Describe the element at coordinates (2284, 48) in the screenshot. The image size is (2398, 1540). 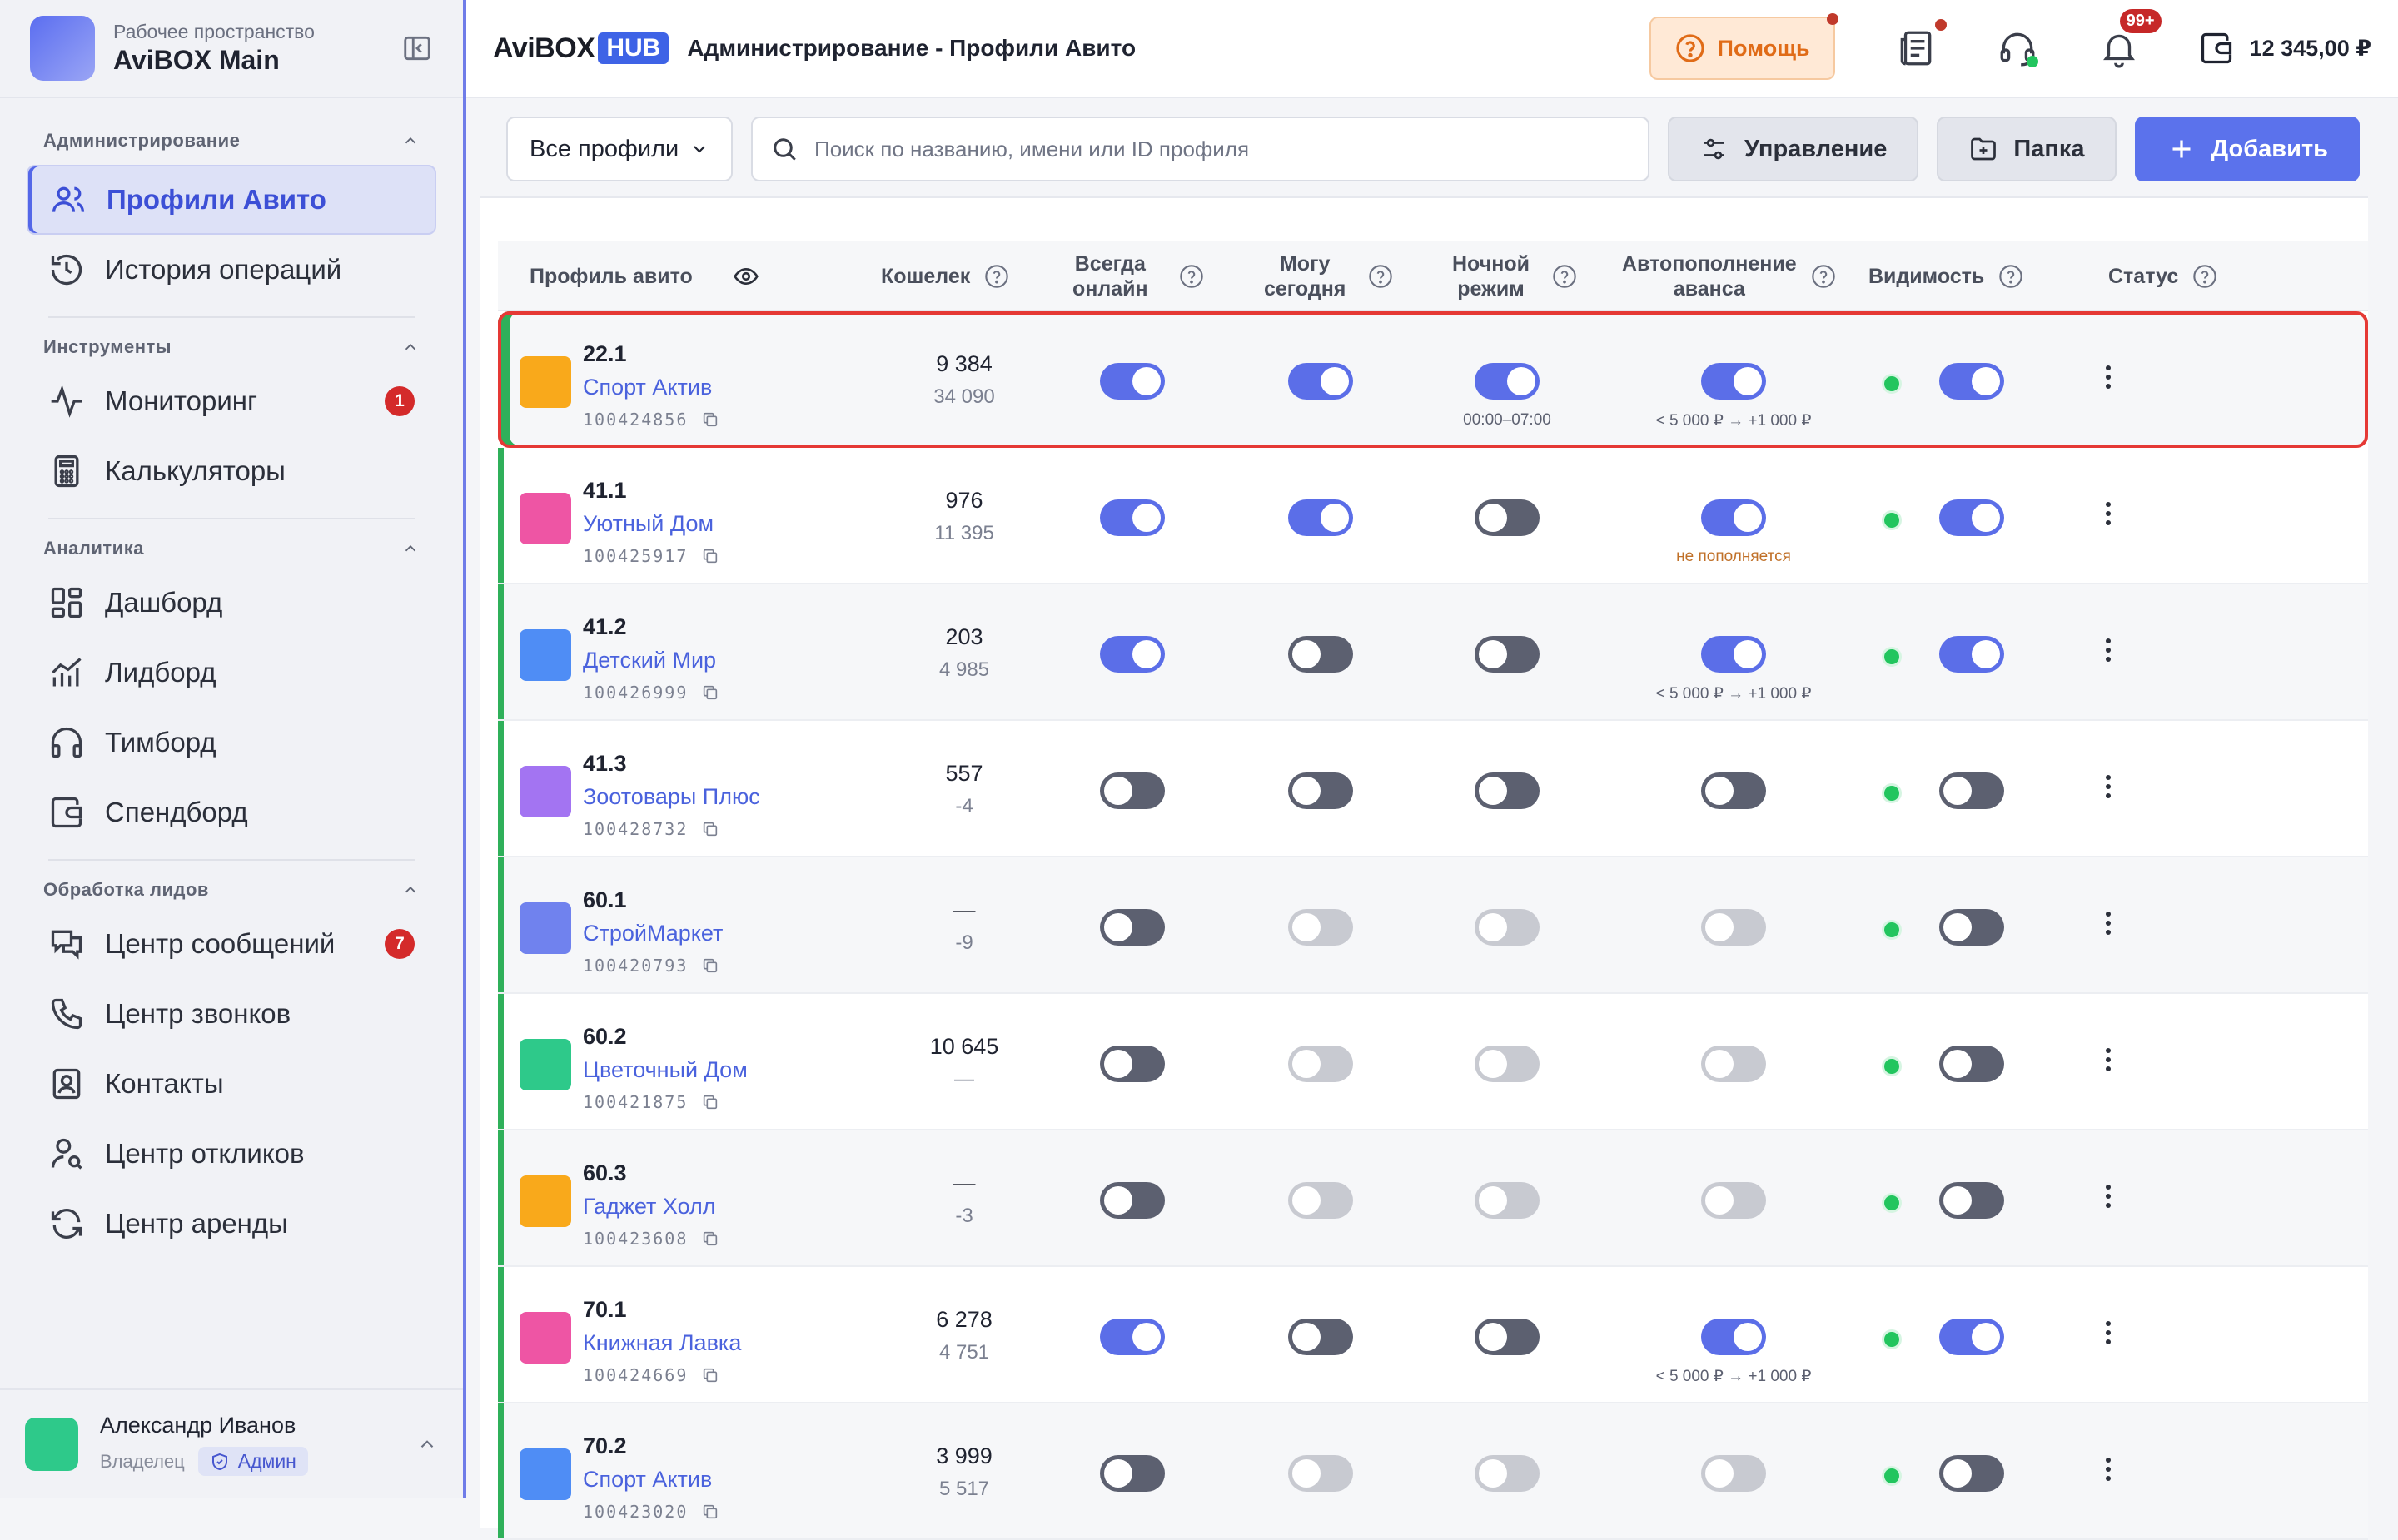
I see `balance-button: 12 345,00 ₽` at that location.